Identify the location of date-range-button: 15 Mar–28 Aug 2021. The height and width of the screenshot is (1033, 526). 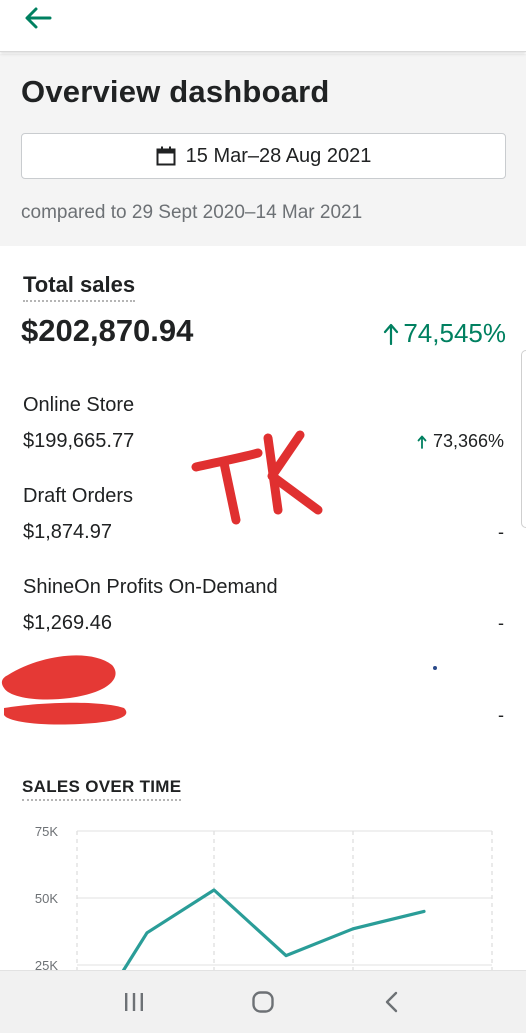
(263, 156).